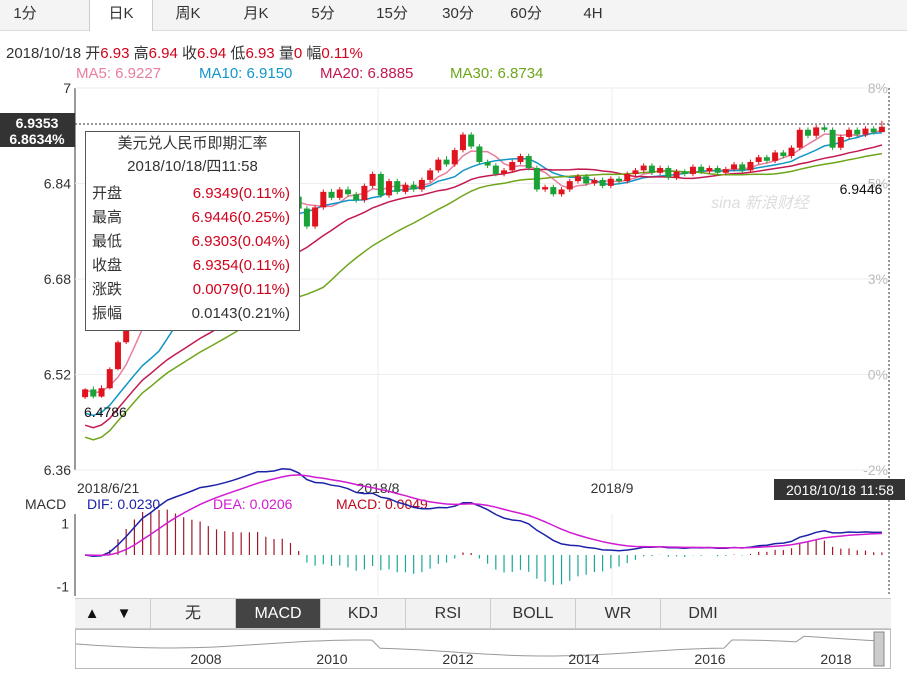 The width and height of the screenshot is (907, 675). What do you see at coordinates (277, 613) in the screenshot?
I see `indicator-button-1: MACD` at bounding box center [277, 613].